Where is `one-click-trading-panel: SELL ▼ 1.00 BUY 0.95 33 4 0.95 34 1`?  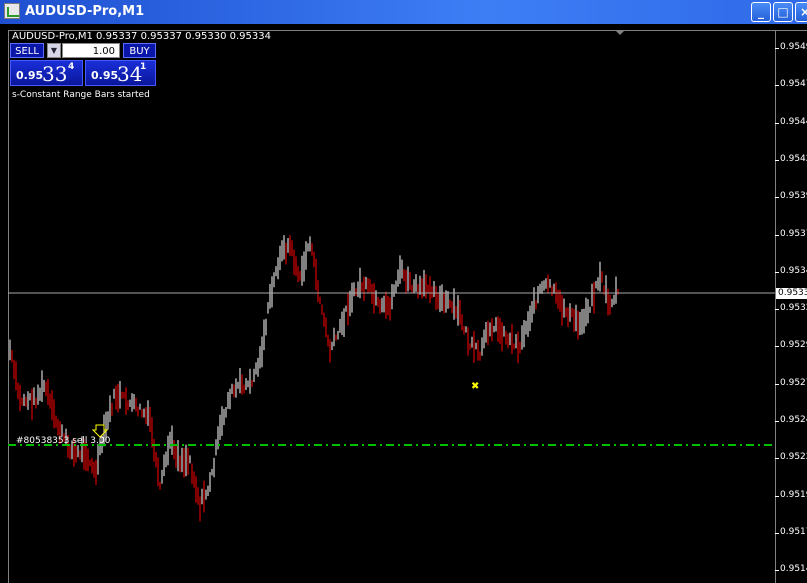 one-click-trading-panel: SELL ▼ 1.00 BUY 0.95 33 4 0.95 34 1 is located at coordinates (83, 64).